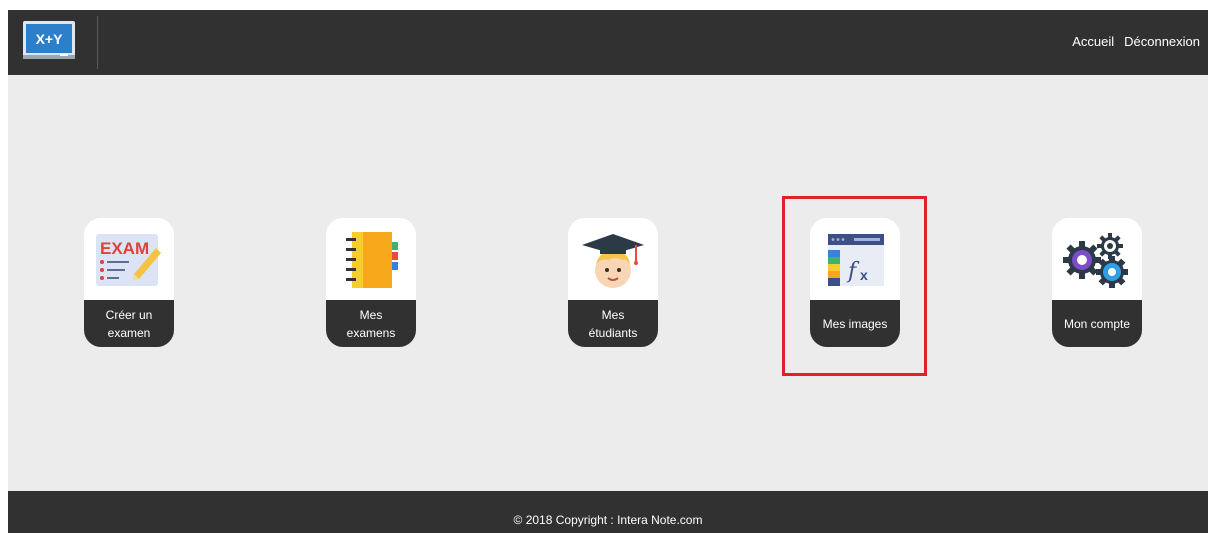 The width and height of the screenshot is (1208, 533). I want to click on nav-link-accueil: Accueil, so click(1093, 41).